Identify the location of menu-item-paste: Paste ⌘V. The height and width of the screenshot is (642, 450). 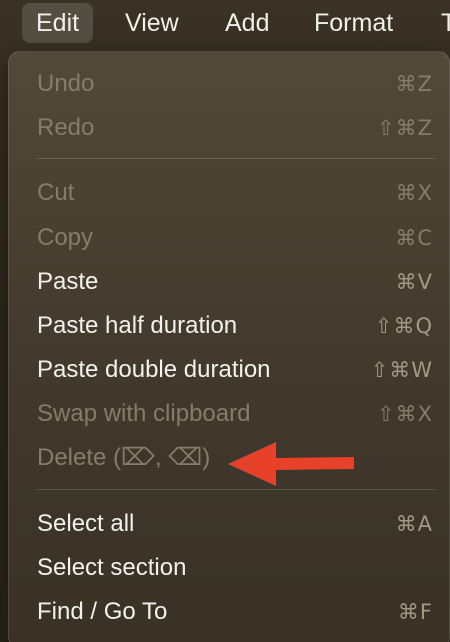
(235, 282).